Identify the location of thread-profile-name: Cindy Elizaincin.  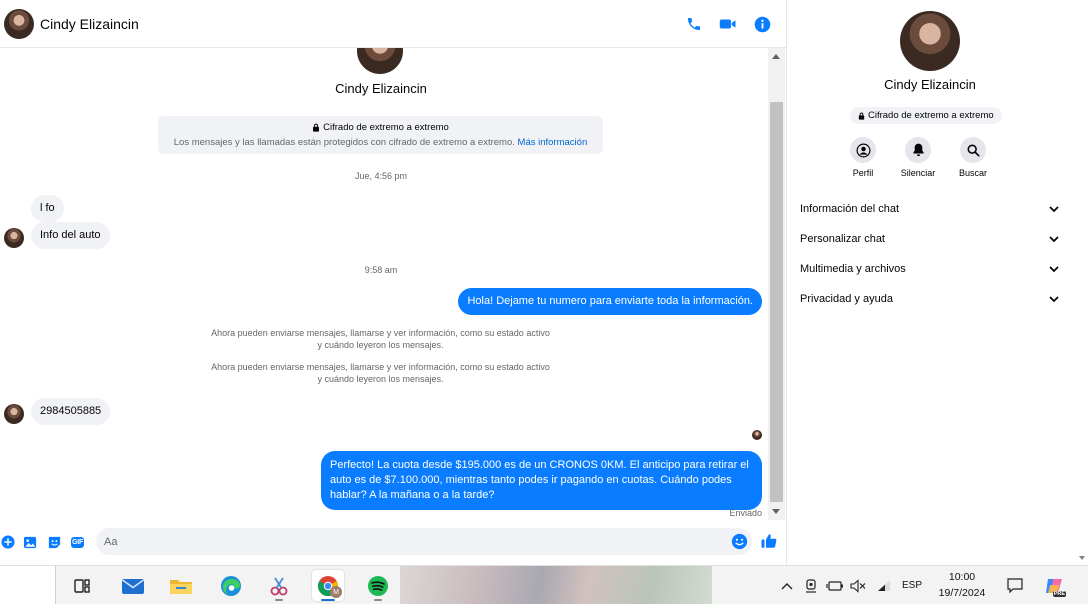
(381, 88).